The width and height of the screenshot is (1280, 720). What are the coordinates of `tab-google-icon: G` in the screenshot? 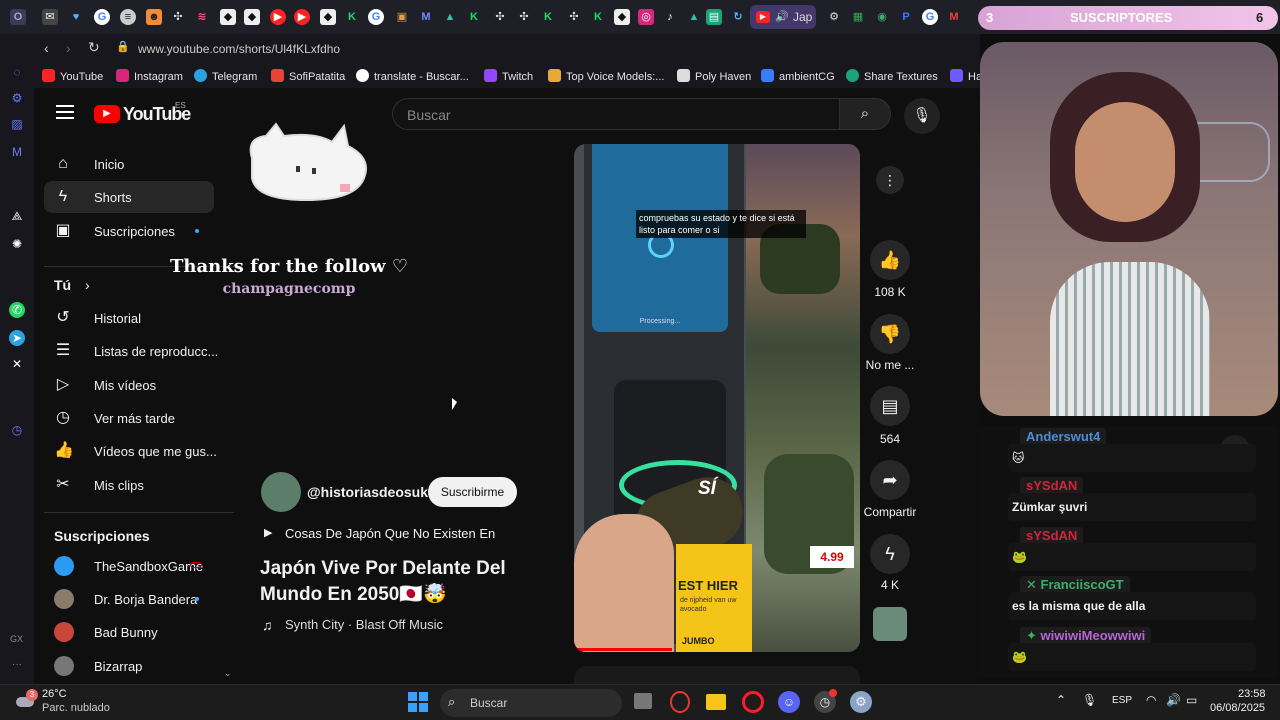 It's located at (102, 17).